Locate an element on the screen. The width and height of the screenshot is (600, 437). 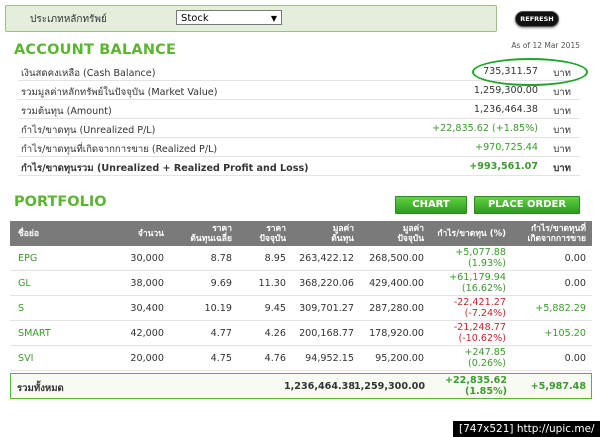
cell-market-value: 287,280.00 is located at coordinates (396, 308).